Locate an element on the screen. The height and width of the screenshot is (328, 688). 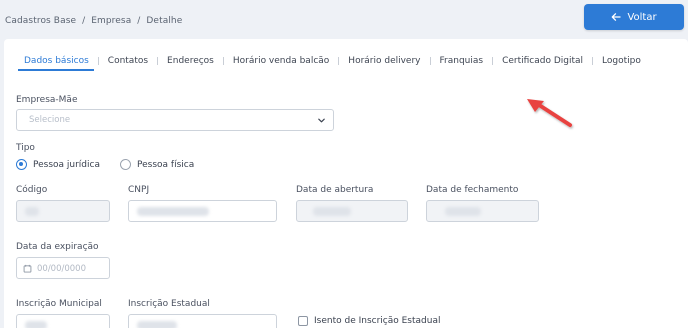
tab-logotipo: Logotipo is located at coordinates (621, 61).